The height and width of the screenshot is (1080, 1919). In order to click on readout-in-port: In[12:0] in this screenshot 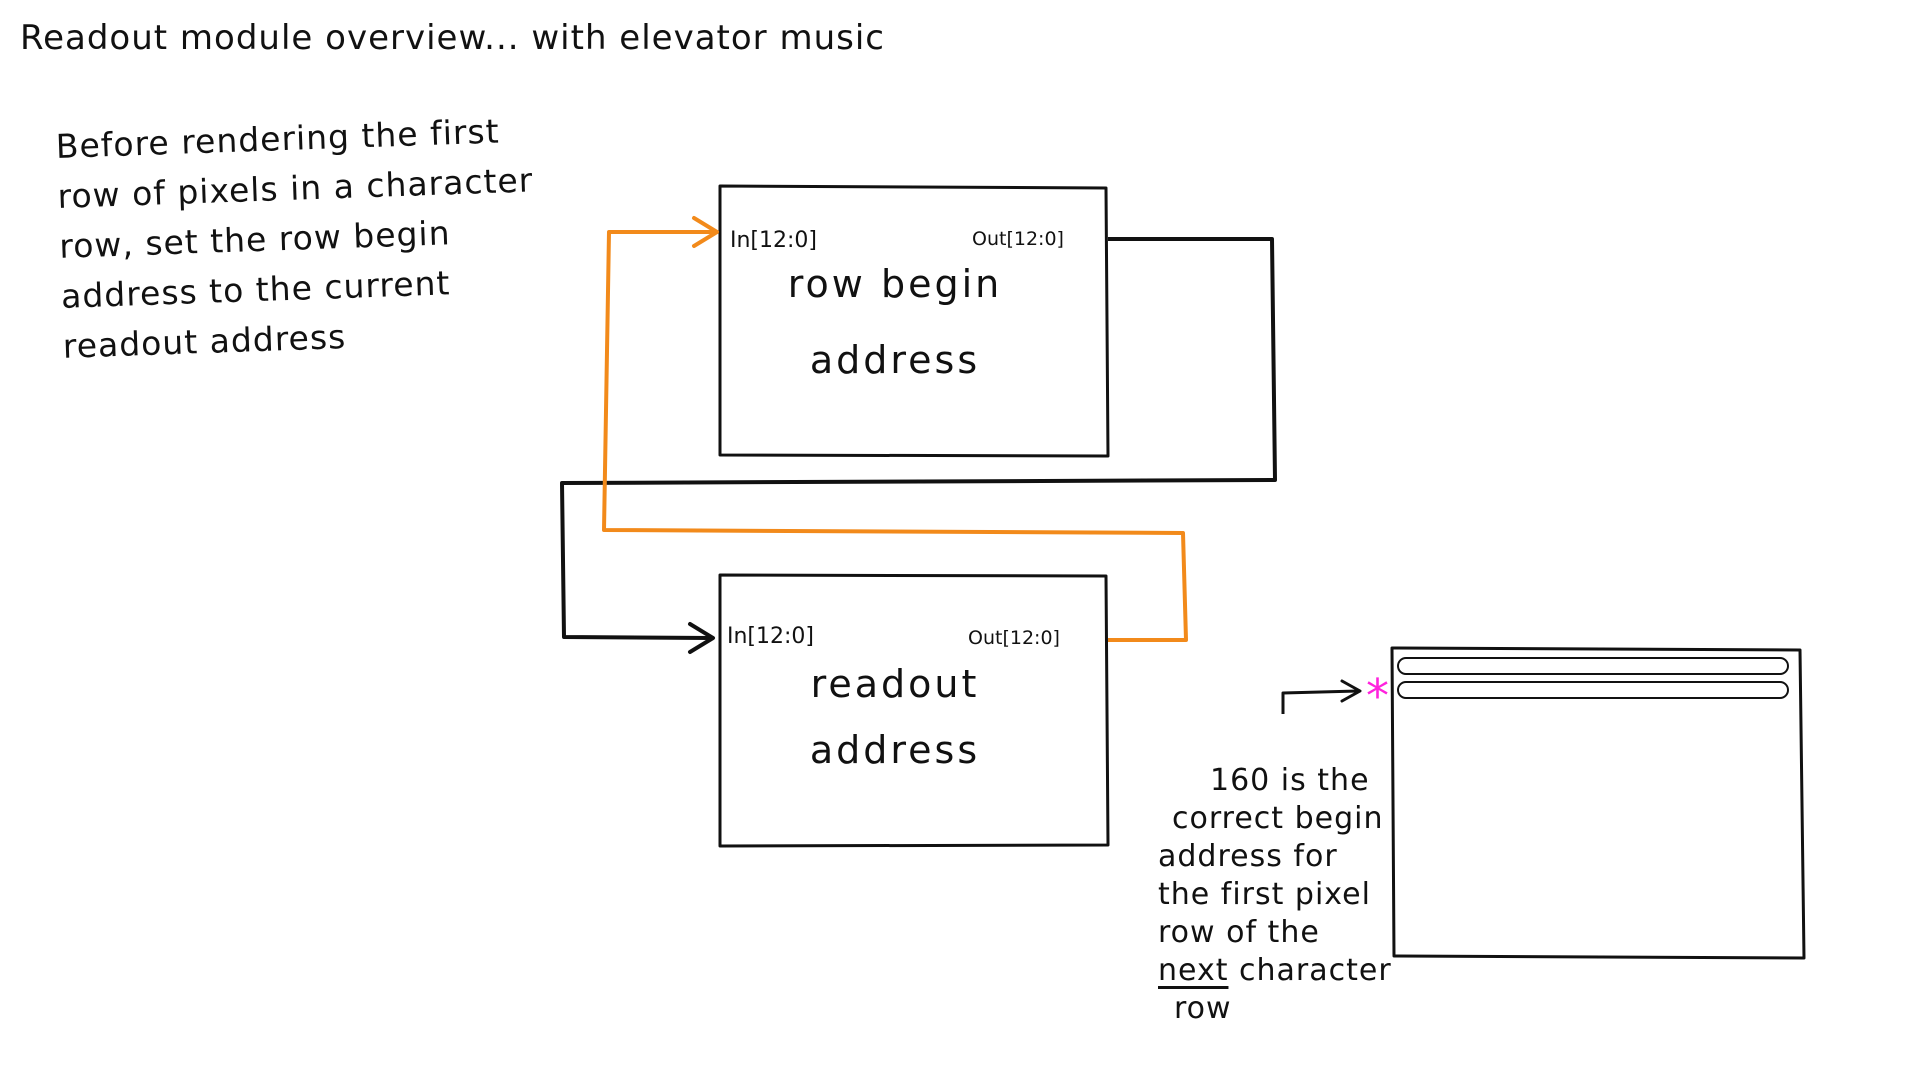, I will do `click(771, 636)`.